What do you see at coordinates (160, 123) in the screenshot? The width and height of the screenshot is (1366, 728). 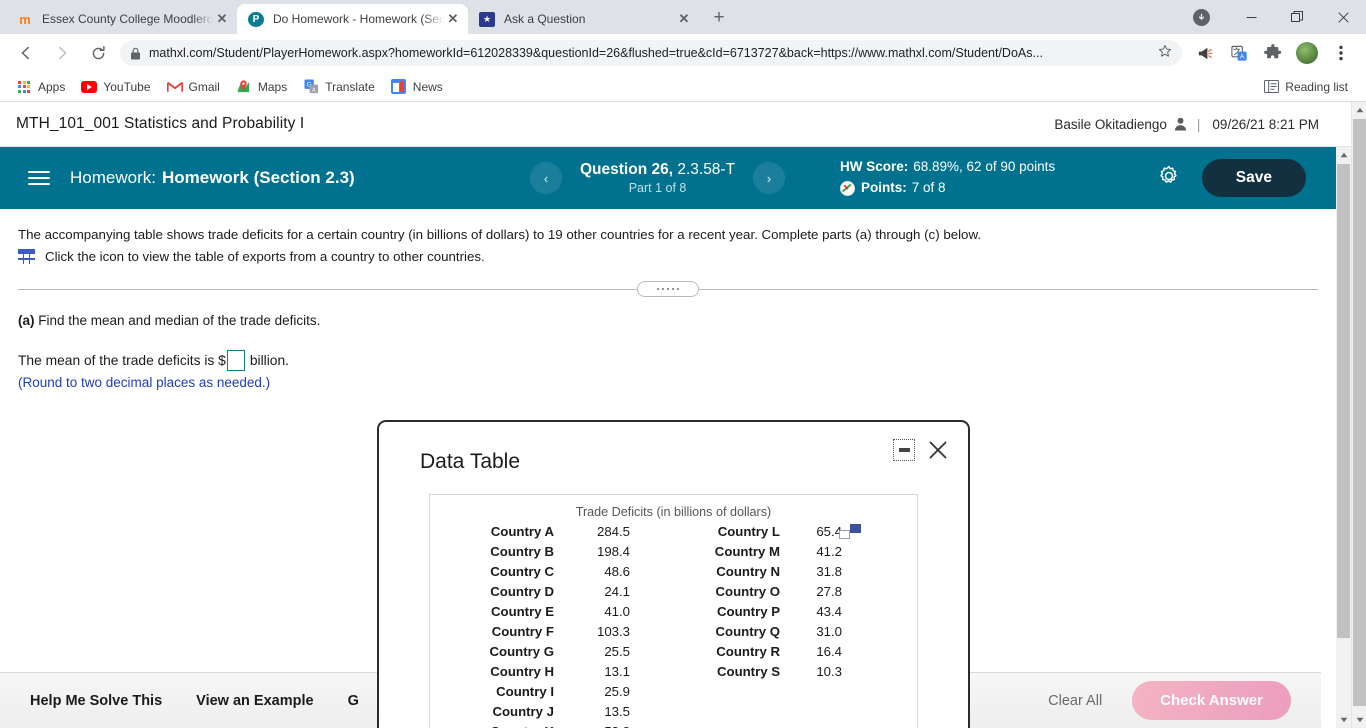 I see `course-title: MTH_101_001 Statistics and Probability I` at bounding box center [160, 123].